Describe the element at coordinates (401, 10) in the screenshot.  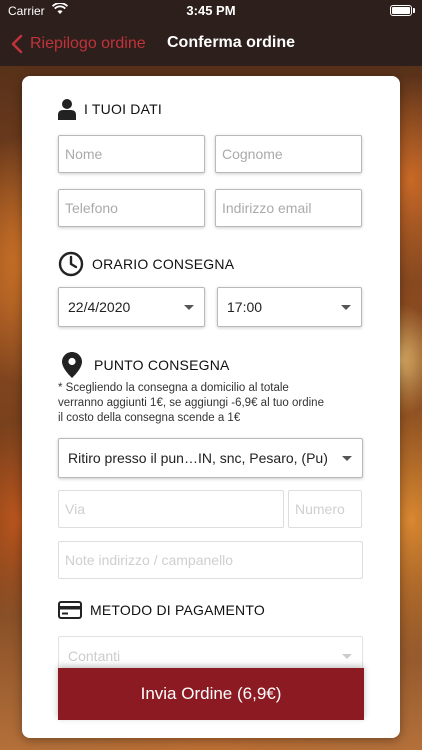
I see `battery-icon` at that location.